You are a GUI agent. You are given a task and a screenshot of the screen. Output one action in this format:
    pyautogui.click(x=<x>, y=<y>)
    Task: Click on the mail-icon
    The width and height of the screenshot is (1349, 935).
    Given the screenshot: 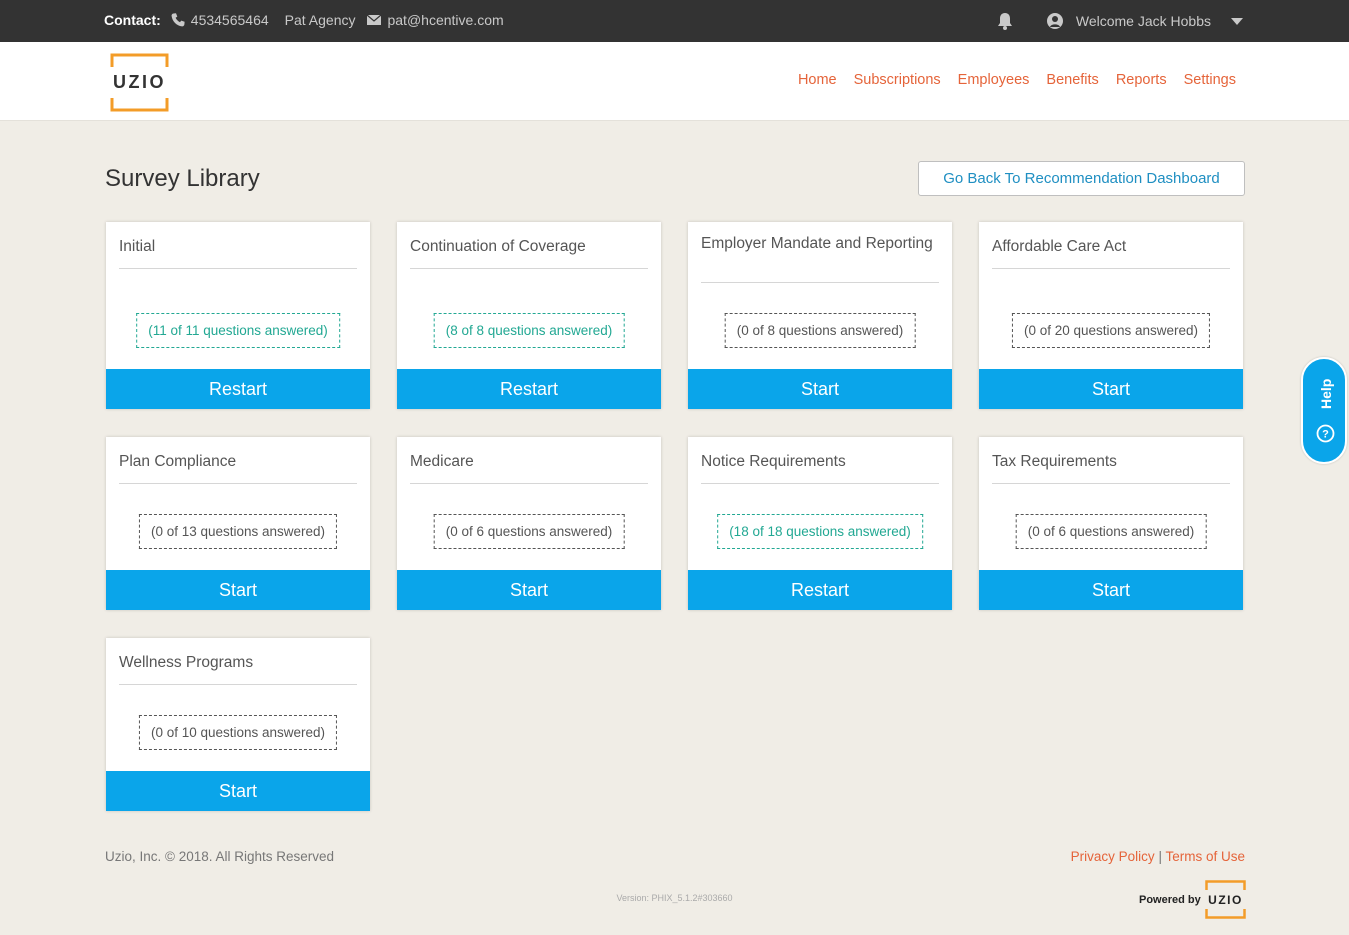 What is the action you would take?
    pyautogui.click(x=374, y=19)
    